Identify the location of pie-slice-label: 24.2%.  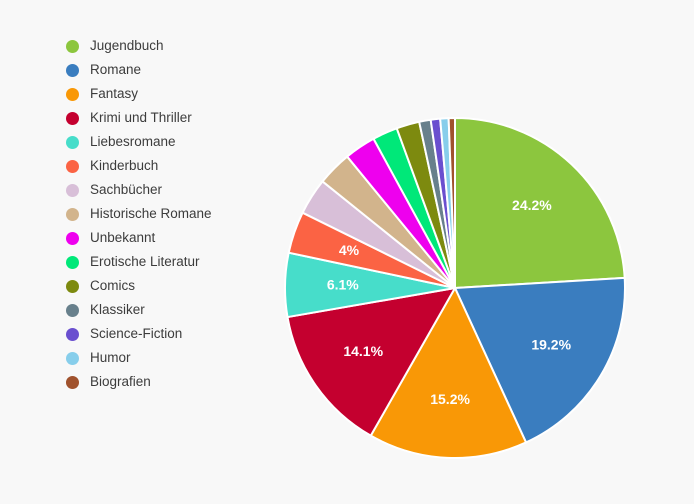
(532, 205).